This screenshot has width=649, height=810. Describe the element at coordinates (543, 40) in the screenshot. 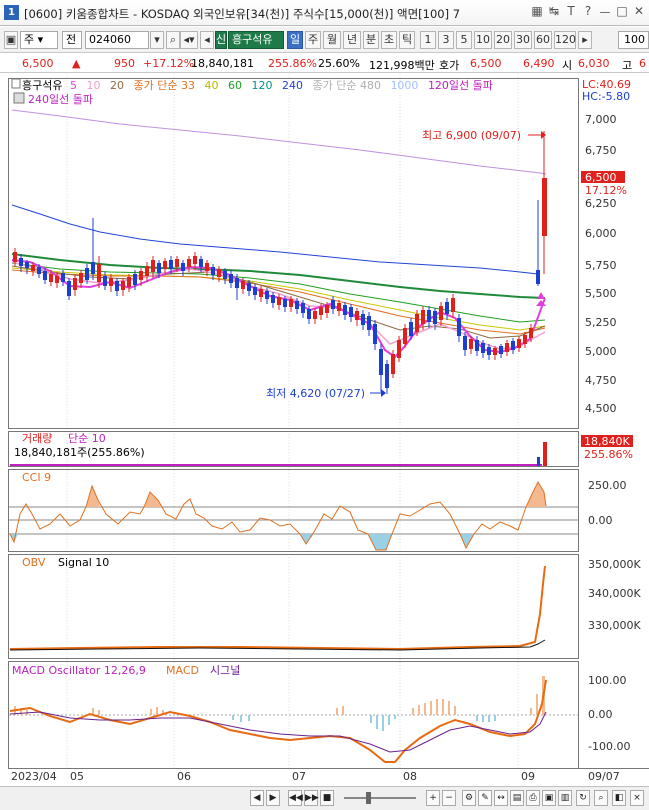

I see `interval-button-60: 60` at that location.